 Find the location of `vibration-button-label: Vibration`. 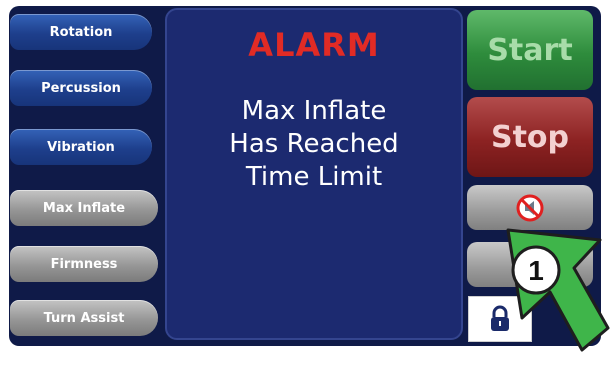

vibration-button-label: Vibration is located at coordinates (81, 147).